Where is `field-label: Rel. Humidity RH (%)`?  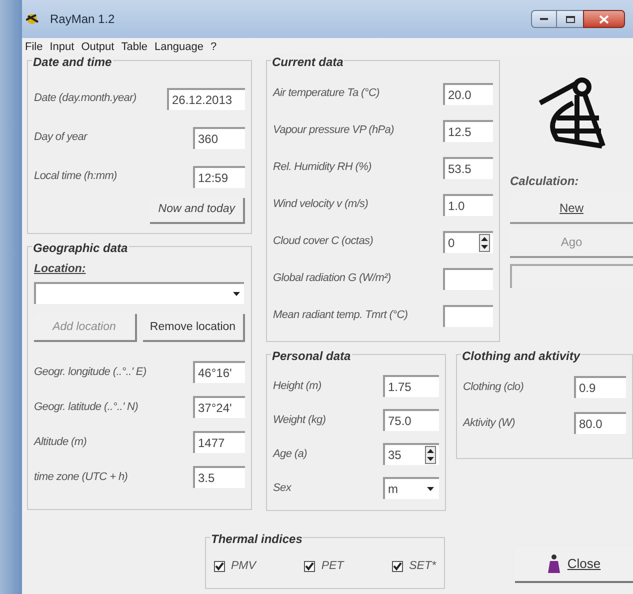 field-label: Rel. Humidity RH (%) is located at coordinates (322, 168).